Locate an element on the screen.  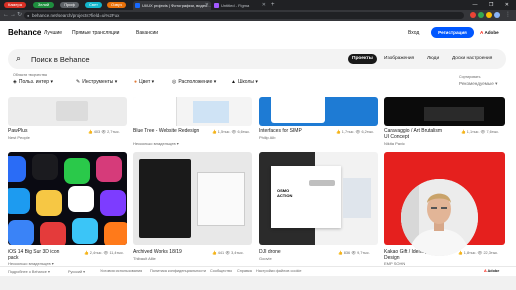
like-count: 403 is located at coordinates (97, 132).